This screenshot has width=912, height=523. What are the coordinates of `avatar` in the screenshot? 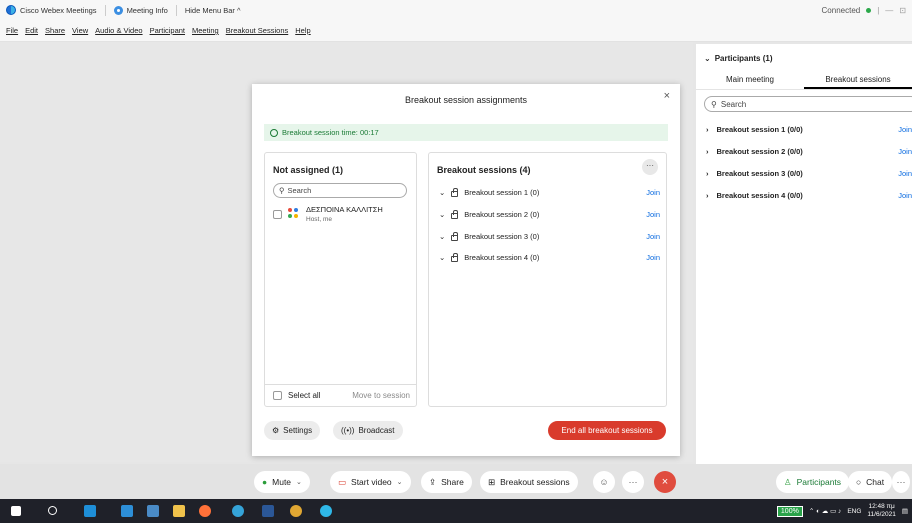 It's located at (294, 214).